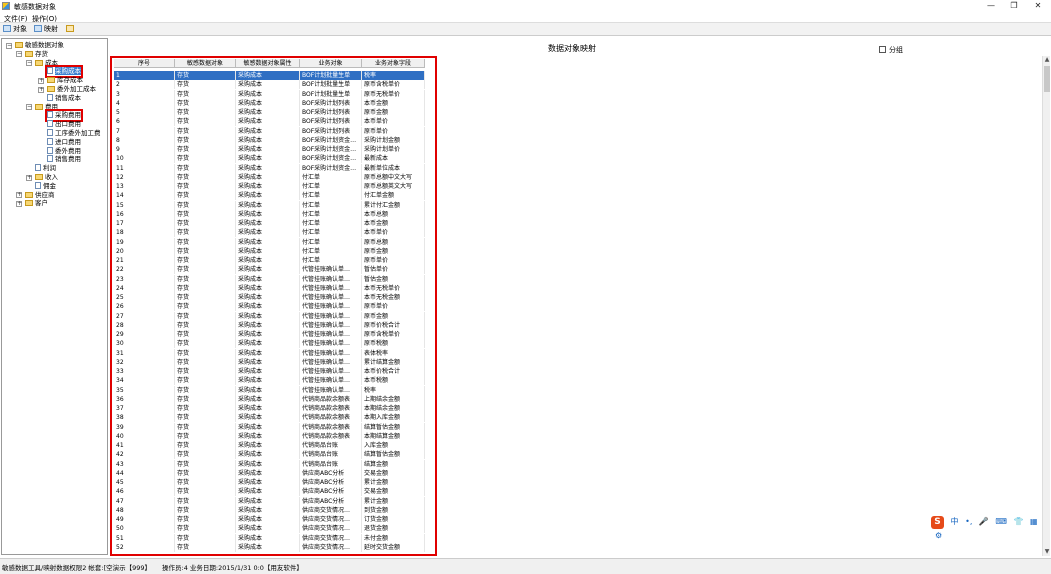 The image size is (1051, 574). I want to click on table-row: 51 存货 采购成本 供应商交货情况… 未付金额, so click(269, 538).